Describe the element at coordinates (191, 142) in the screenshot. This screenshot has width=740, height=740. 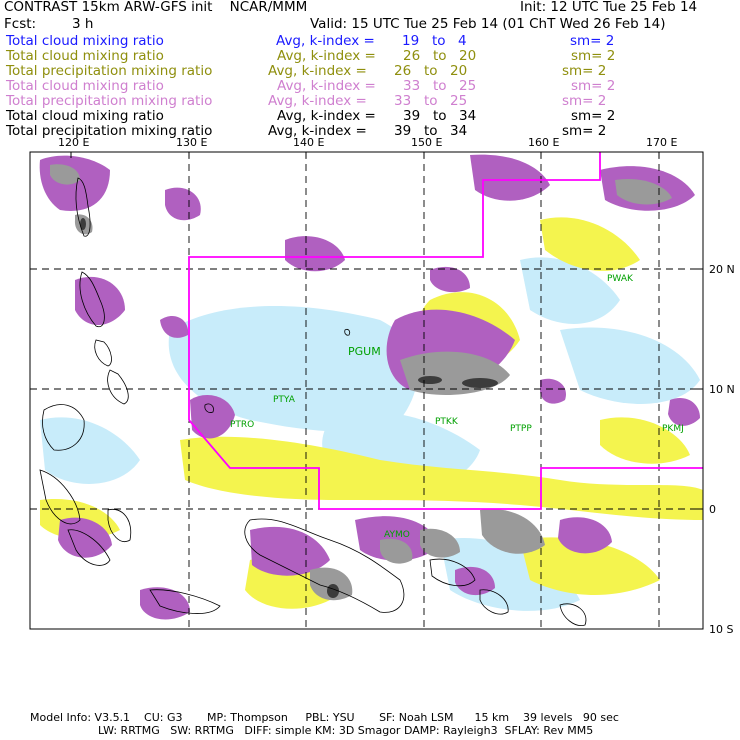
I see `lon-label: 130 E` at that location.